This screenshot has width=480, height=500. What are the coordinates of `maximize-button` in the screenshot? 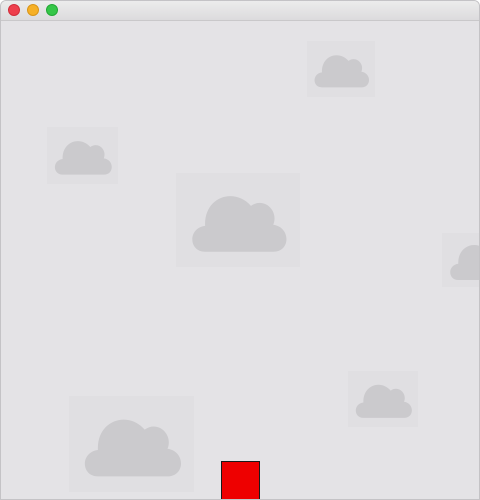 It's located at (52, 10).